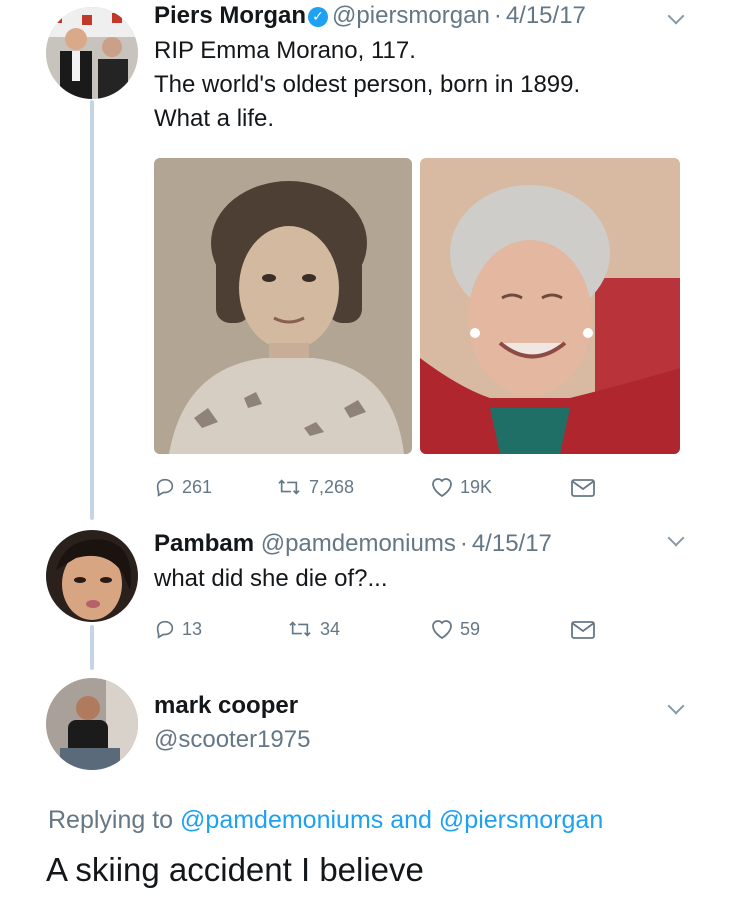 This screenshot has height=899, width=750. I want to click on like-action: 59, so click(455, 629).